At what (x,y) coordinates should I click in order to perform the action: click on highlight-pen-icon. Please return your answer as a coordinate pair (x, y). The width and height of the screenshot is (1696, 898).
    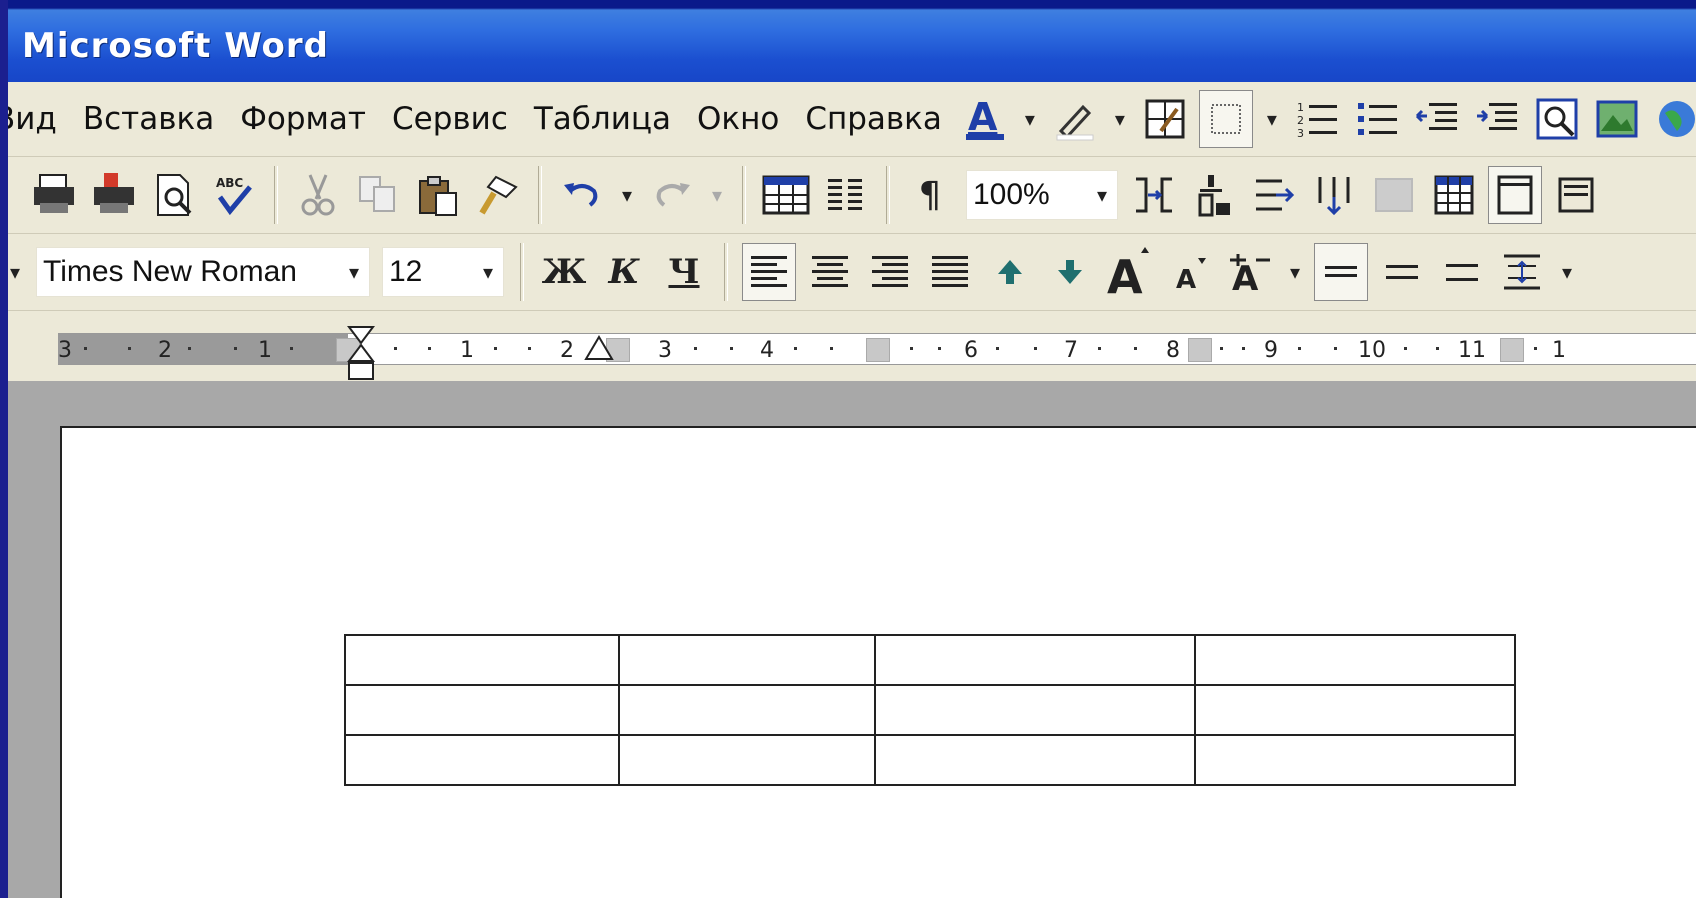
    Looking at the image, I should click on (1075, 119).